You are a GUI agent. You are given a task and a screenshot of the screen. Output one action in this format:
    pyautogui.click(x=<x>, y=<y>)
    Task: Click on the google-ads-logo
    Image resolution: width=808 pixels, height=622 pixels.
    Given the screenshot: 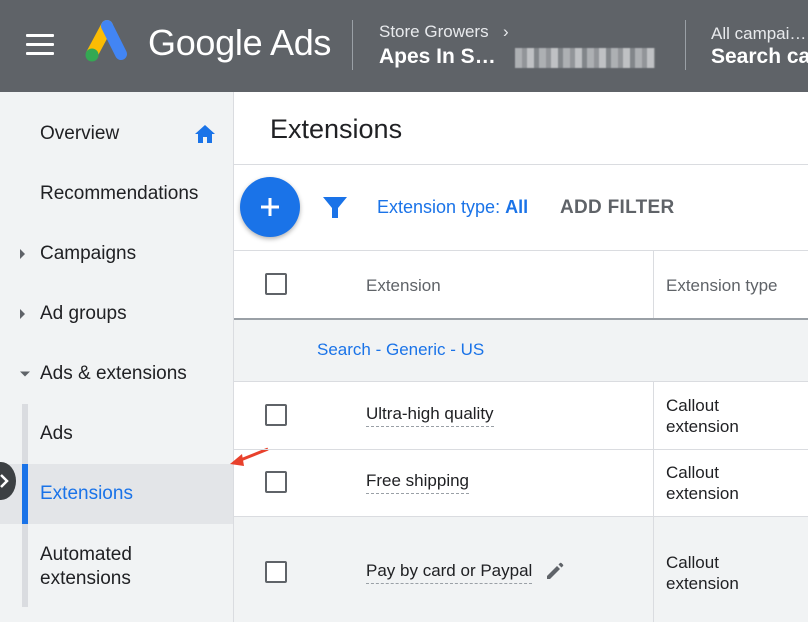 What is the action you would take?
    pyautogui.click(x=105, y=42)
    